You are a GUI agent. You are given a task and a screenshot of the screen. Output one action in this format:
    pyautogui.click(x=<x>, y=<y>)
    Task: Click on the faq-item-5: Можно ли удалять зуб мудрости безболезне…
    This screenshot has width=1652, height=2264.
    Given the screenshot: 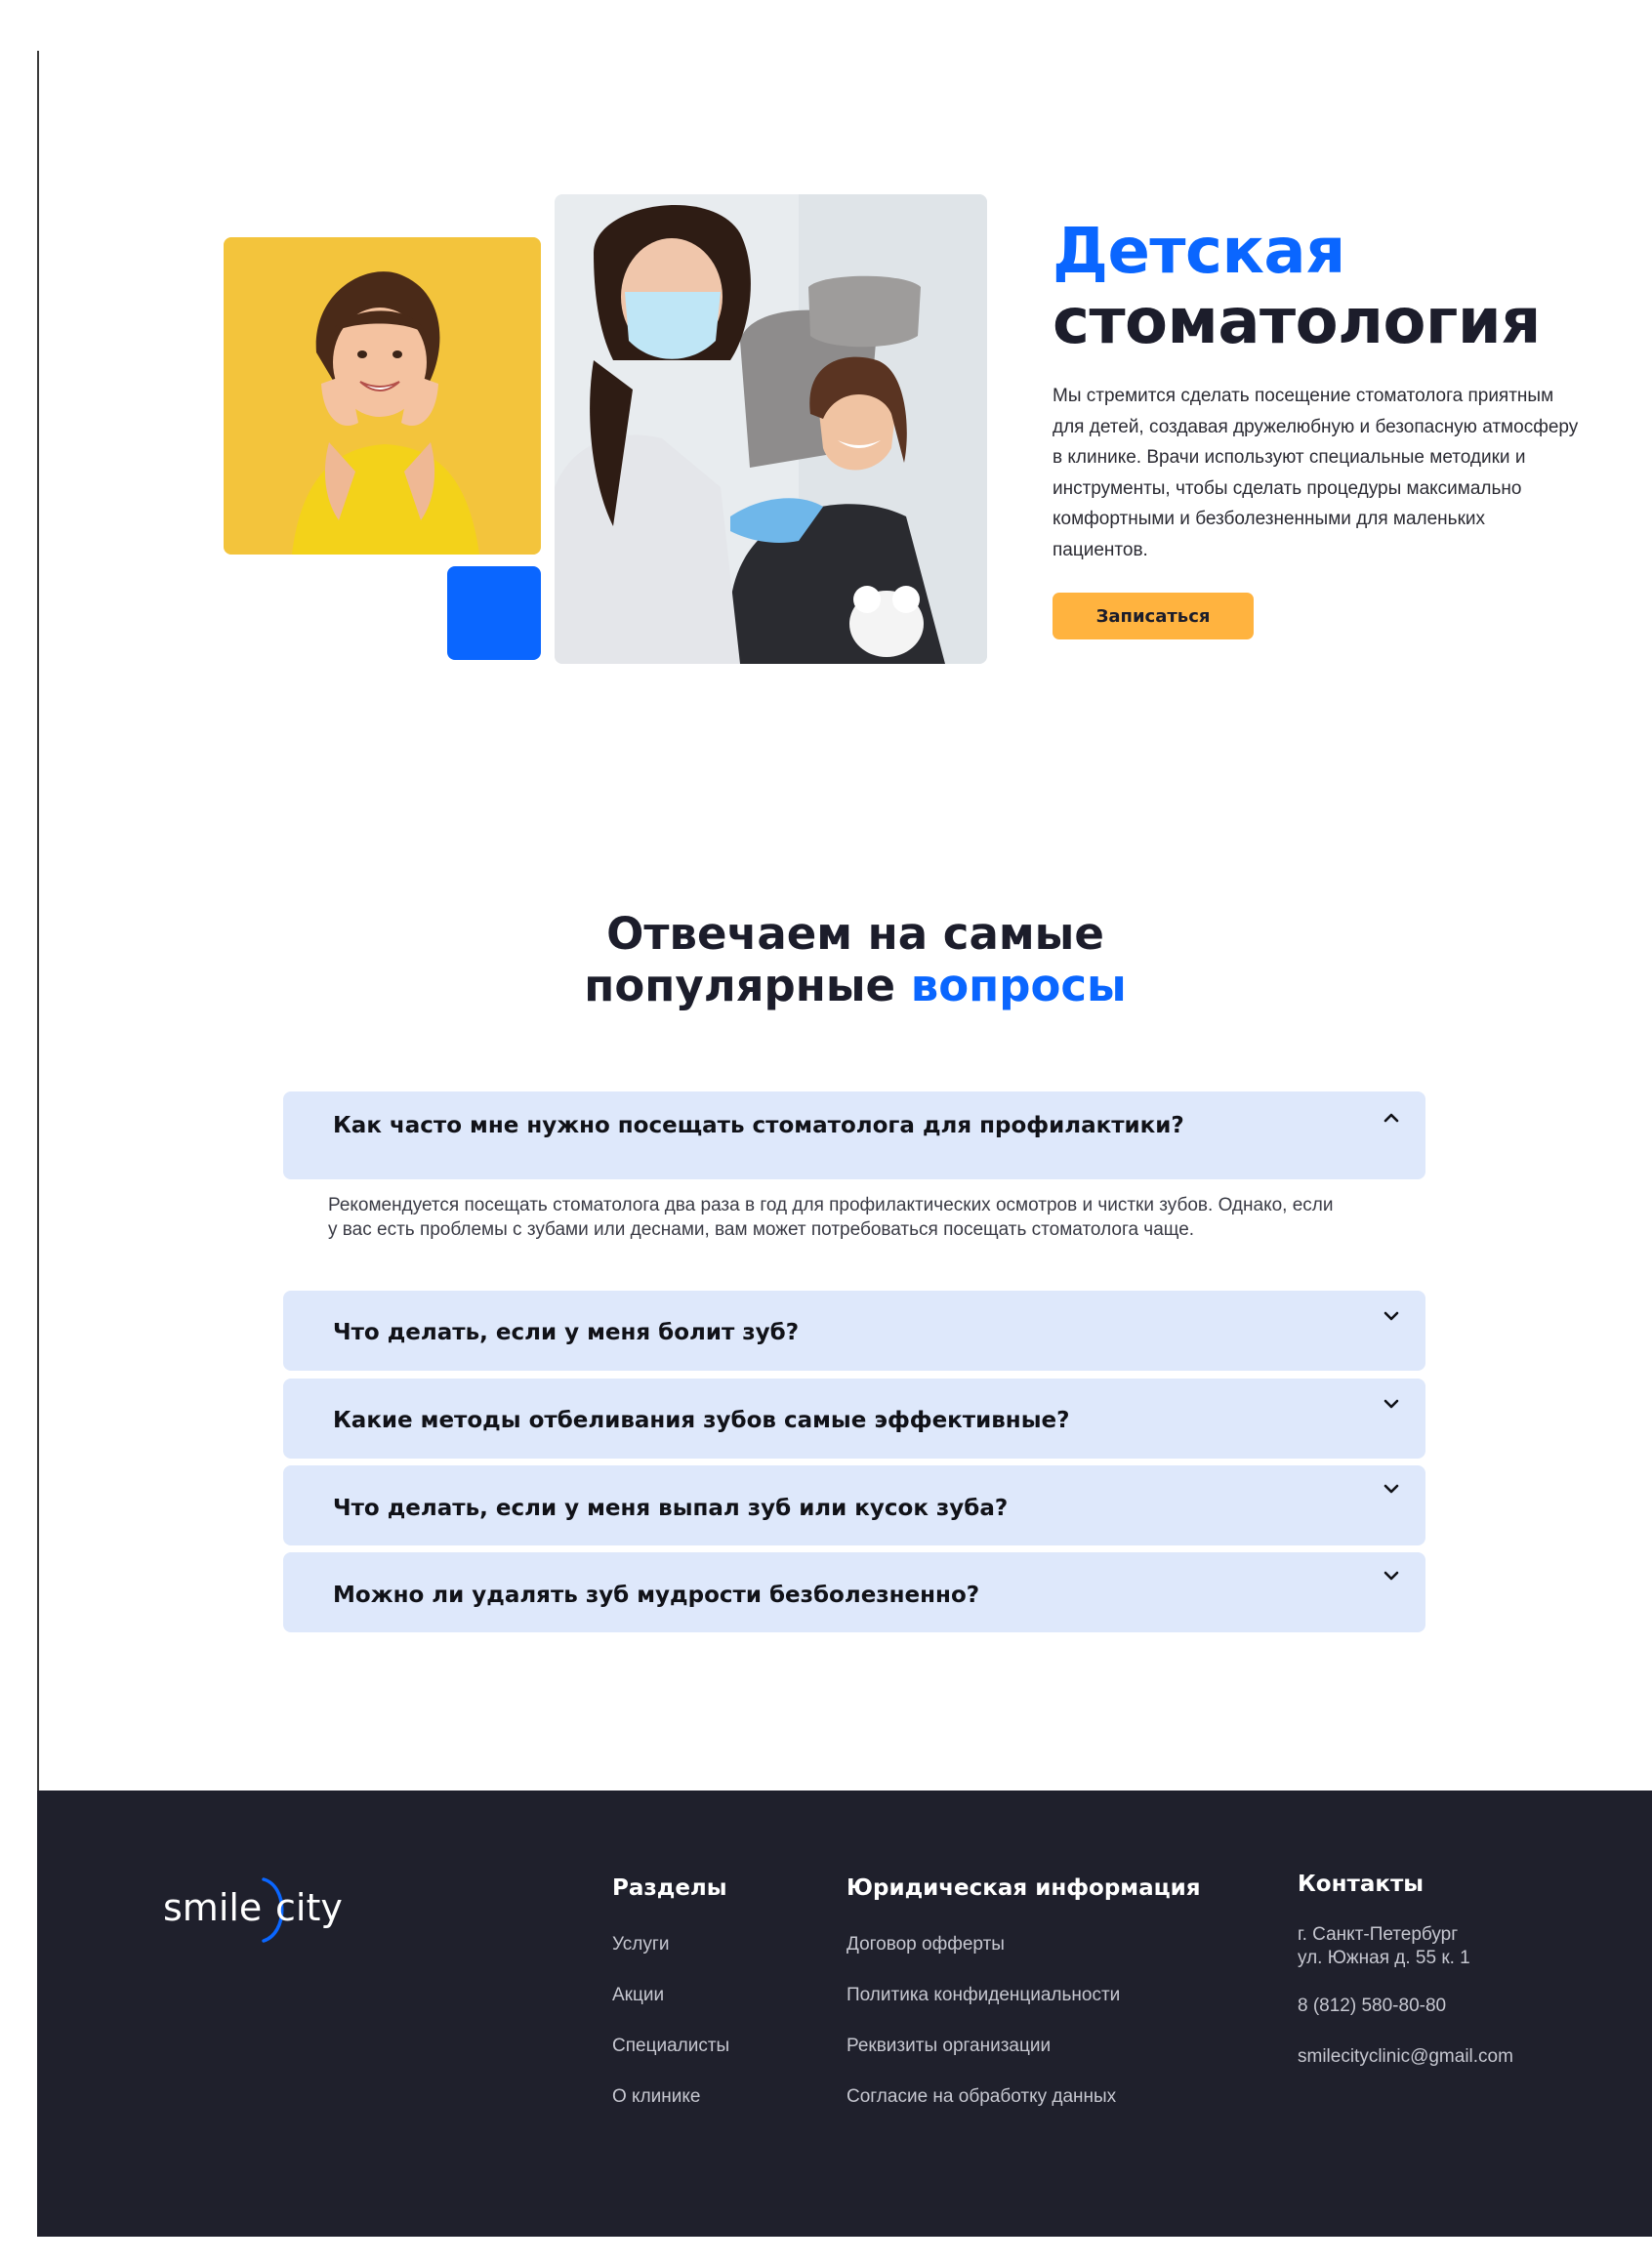 What is the action you would take?
    pyautogui.click(x=854, y=1592)
    